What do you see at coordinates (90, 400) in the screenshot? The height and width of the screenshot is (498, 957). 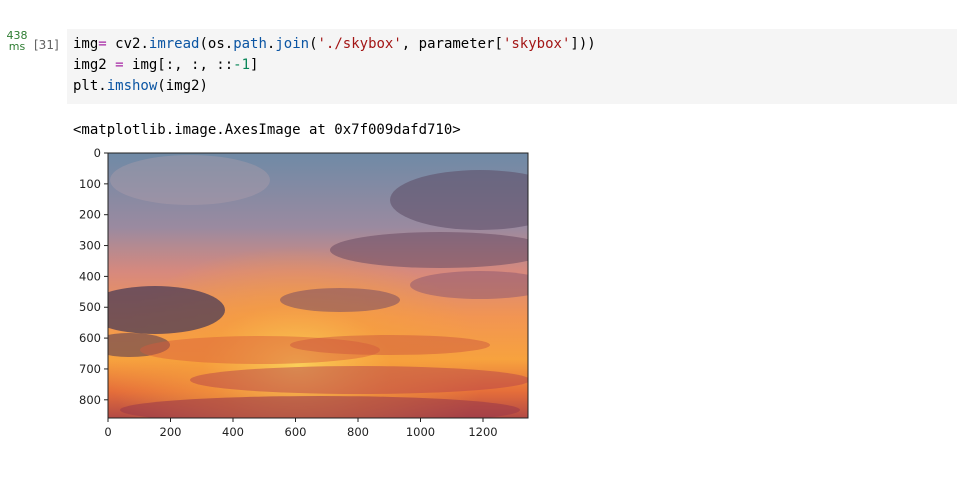 I see `y-tick-label: 800` at bounding box center [90, 400].